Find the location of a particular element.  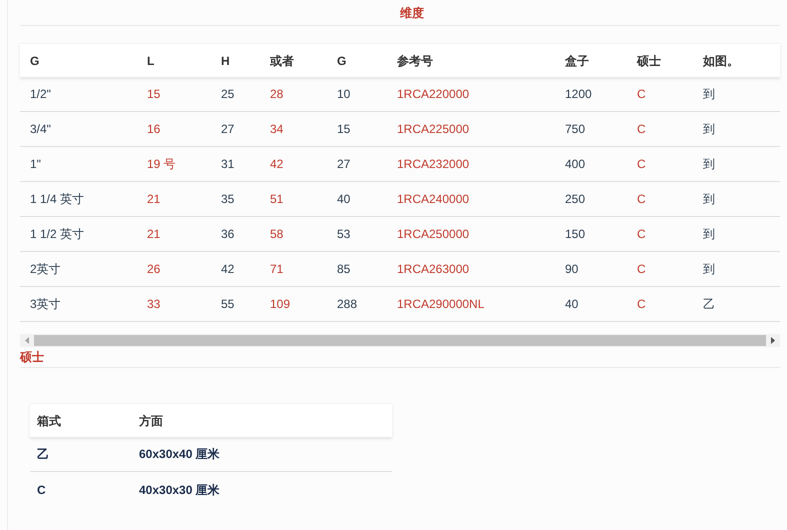

table-cell: 1 1/4 英寸 is located at coordinates (57, 199).